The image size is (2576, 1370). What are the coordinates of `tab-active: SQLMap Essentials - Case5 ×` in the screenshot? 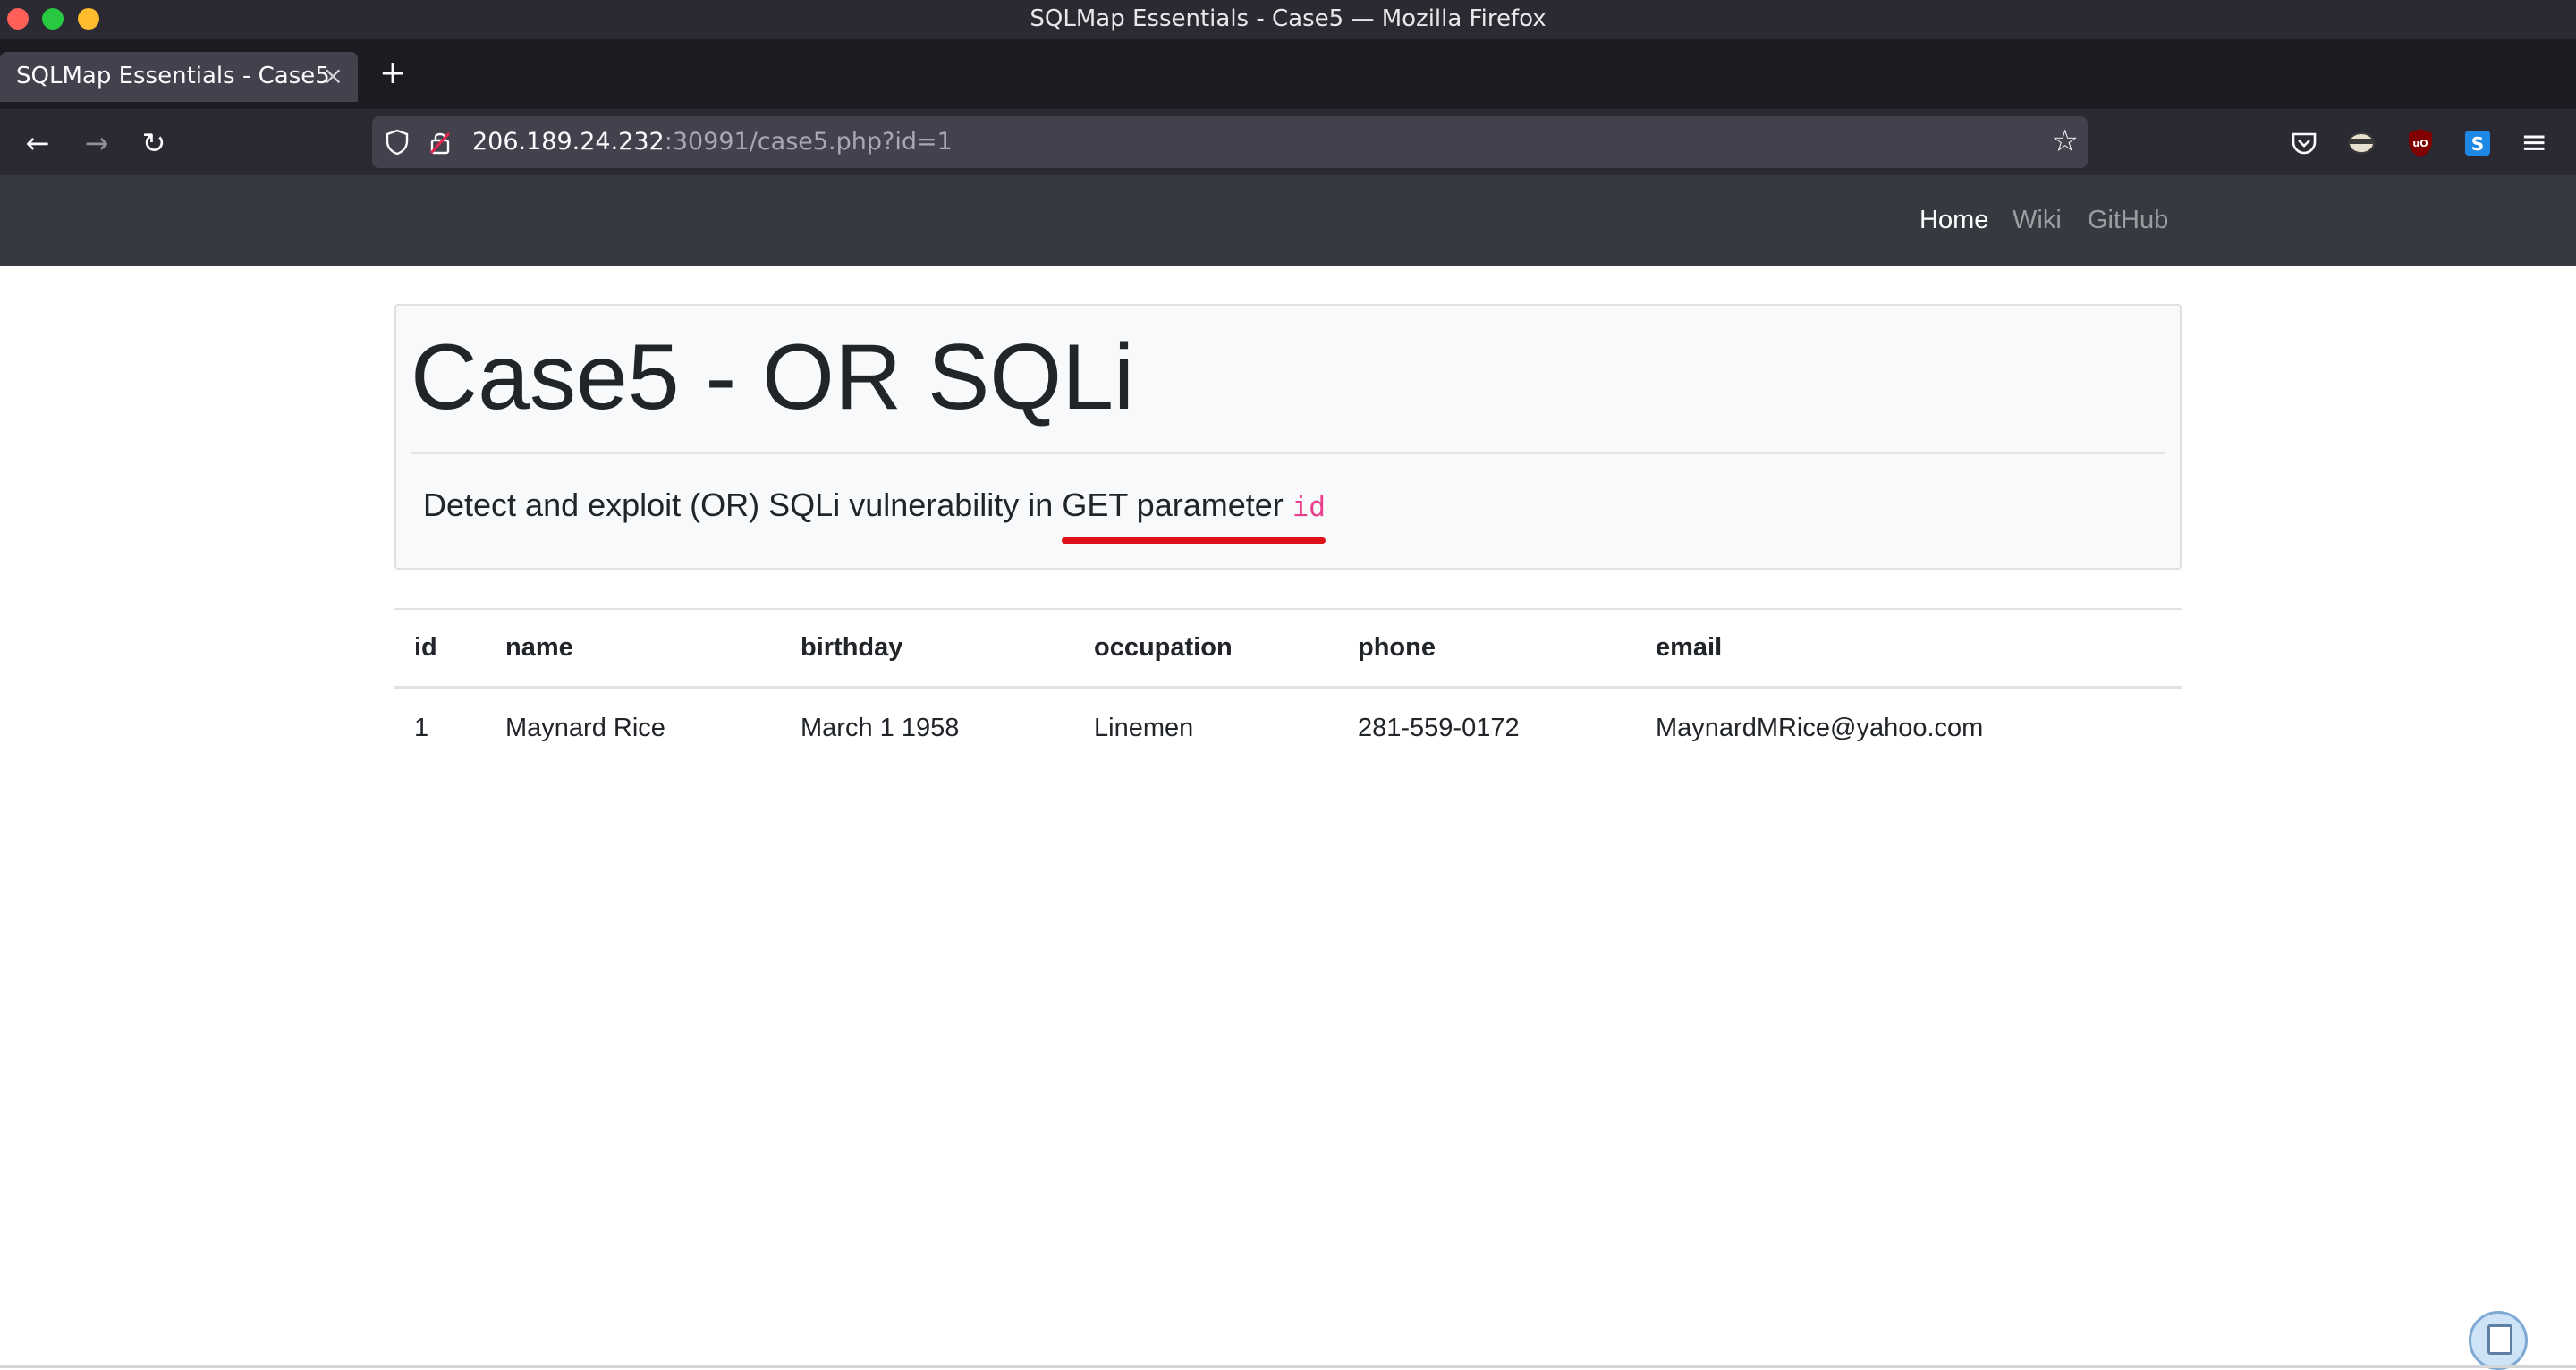 It's located at (179, 77).